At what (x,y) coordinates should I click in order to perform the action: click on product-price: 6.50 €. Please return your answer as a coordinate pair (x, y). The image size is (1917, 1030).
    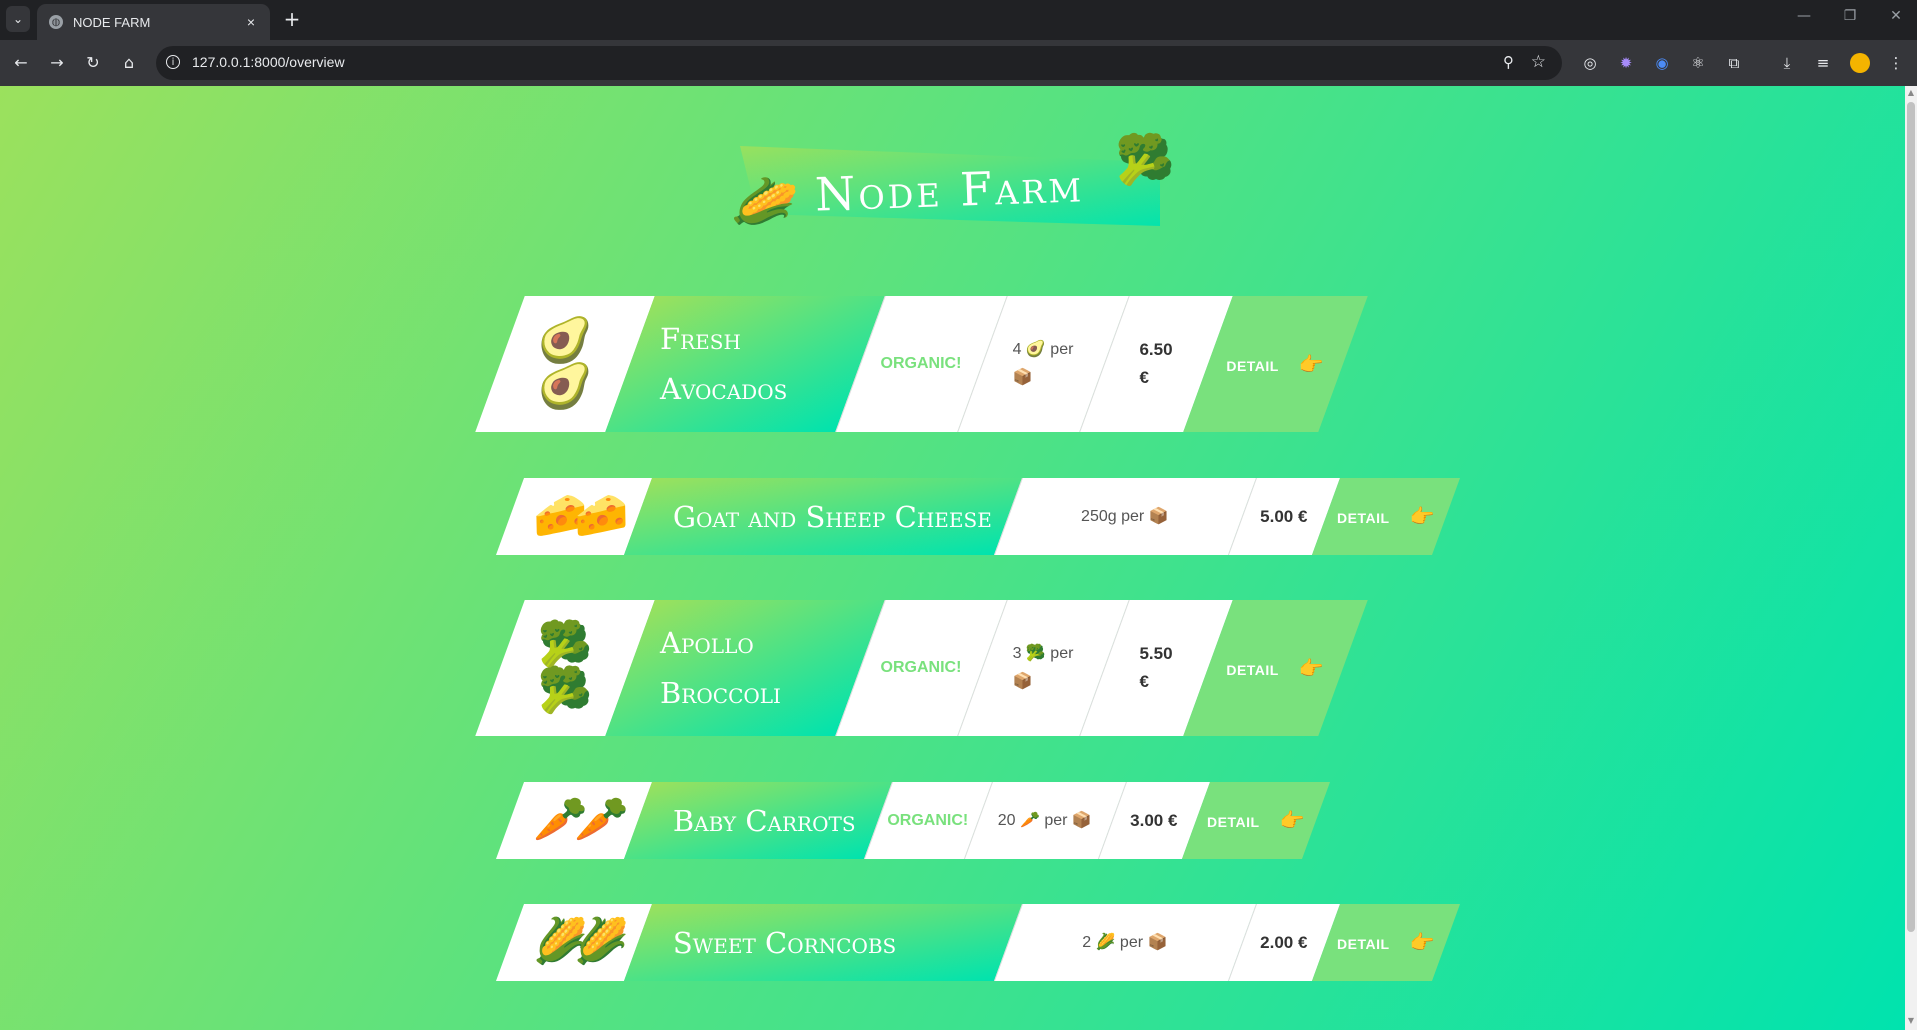
    Looking at the image, I should click on (1156, 363).